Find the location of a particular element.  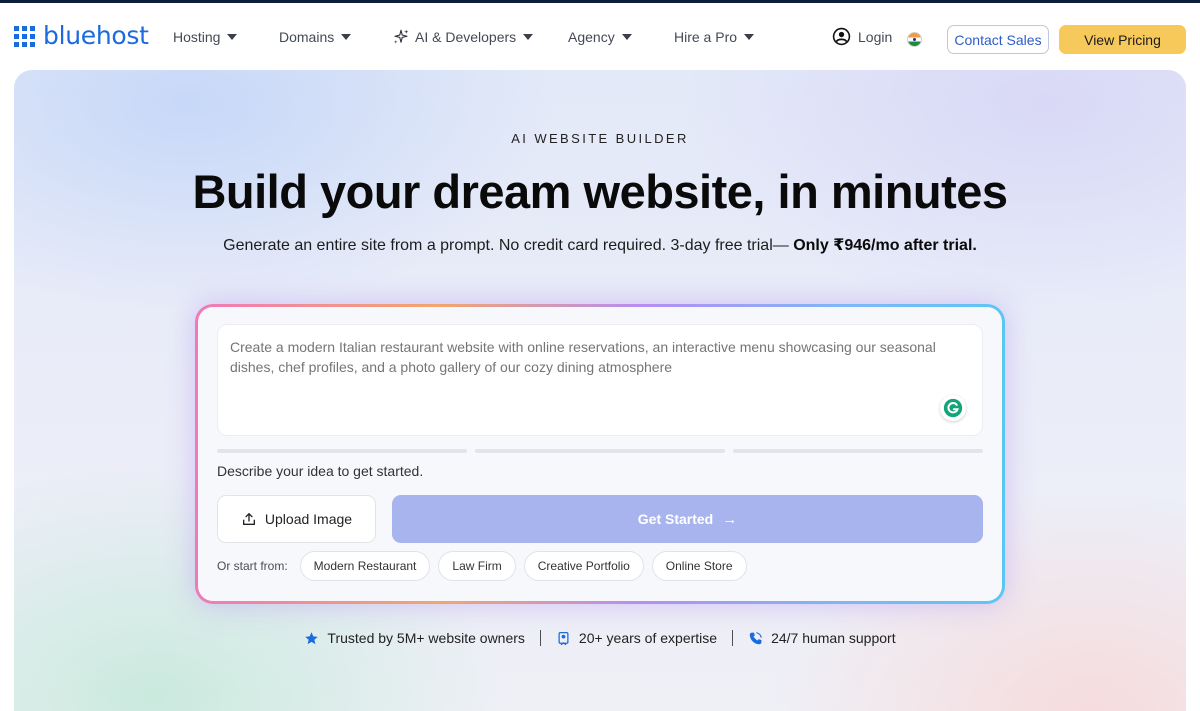

get-started-label: Get Started is located at coordinates (675, 519).